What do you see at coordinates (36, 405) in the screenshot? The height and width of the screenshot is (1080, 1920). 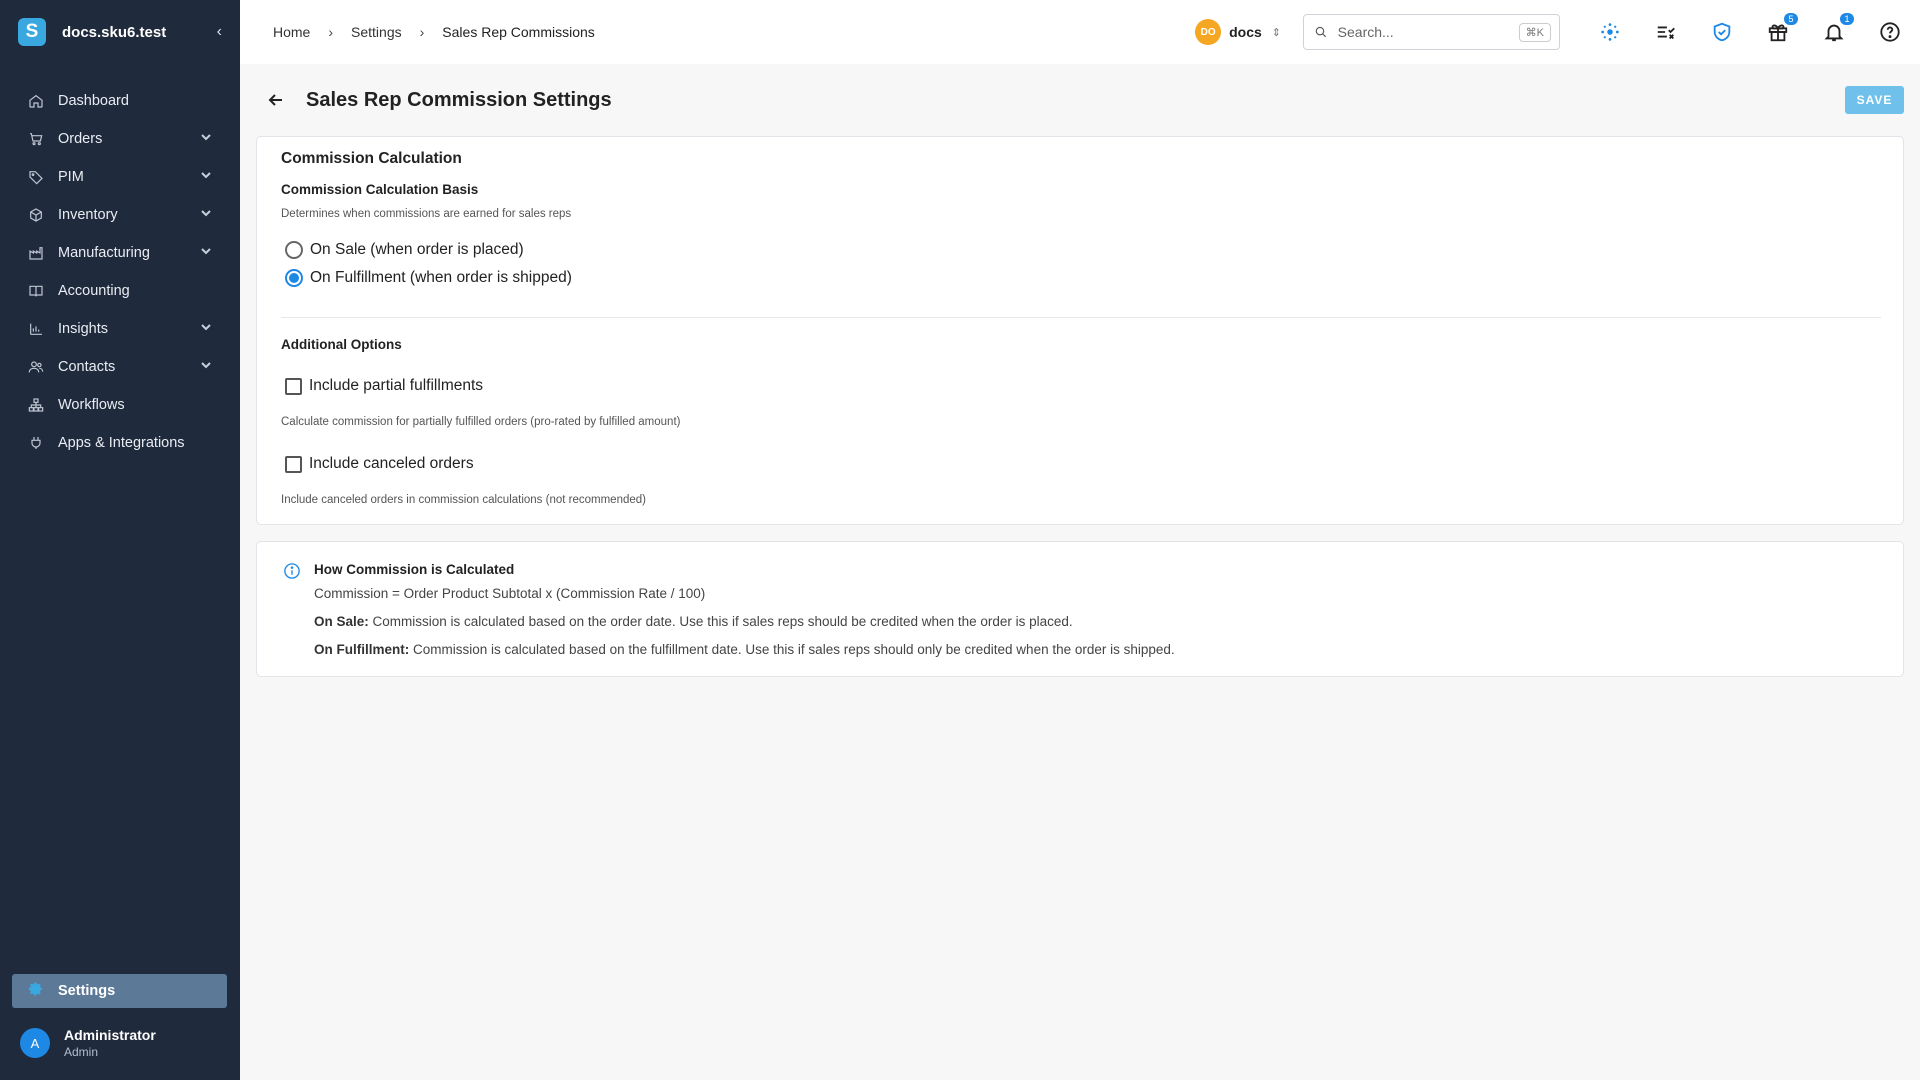 I see `hierarchy-icon` at bounding box center [36, 405].